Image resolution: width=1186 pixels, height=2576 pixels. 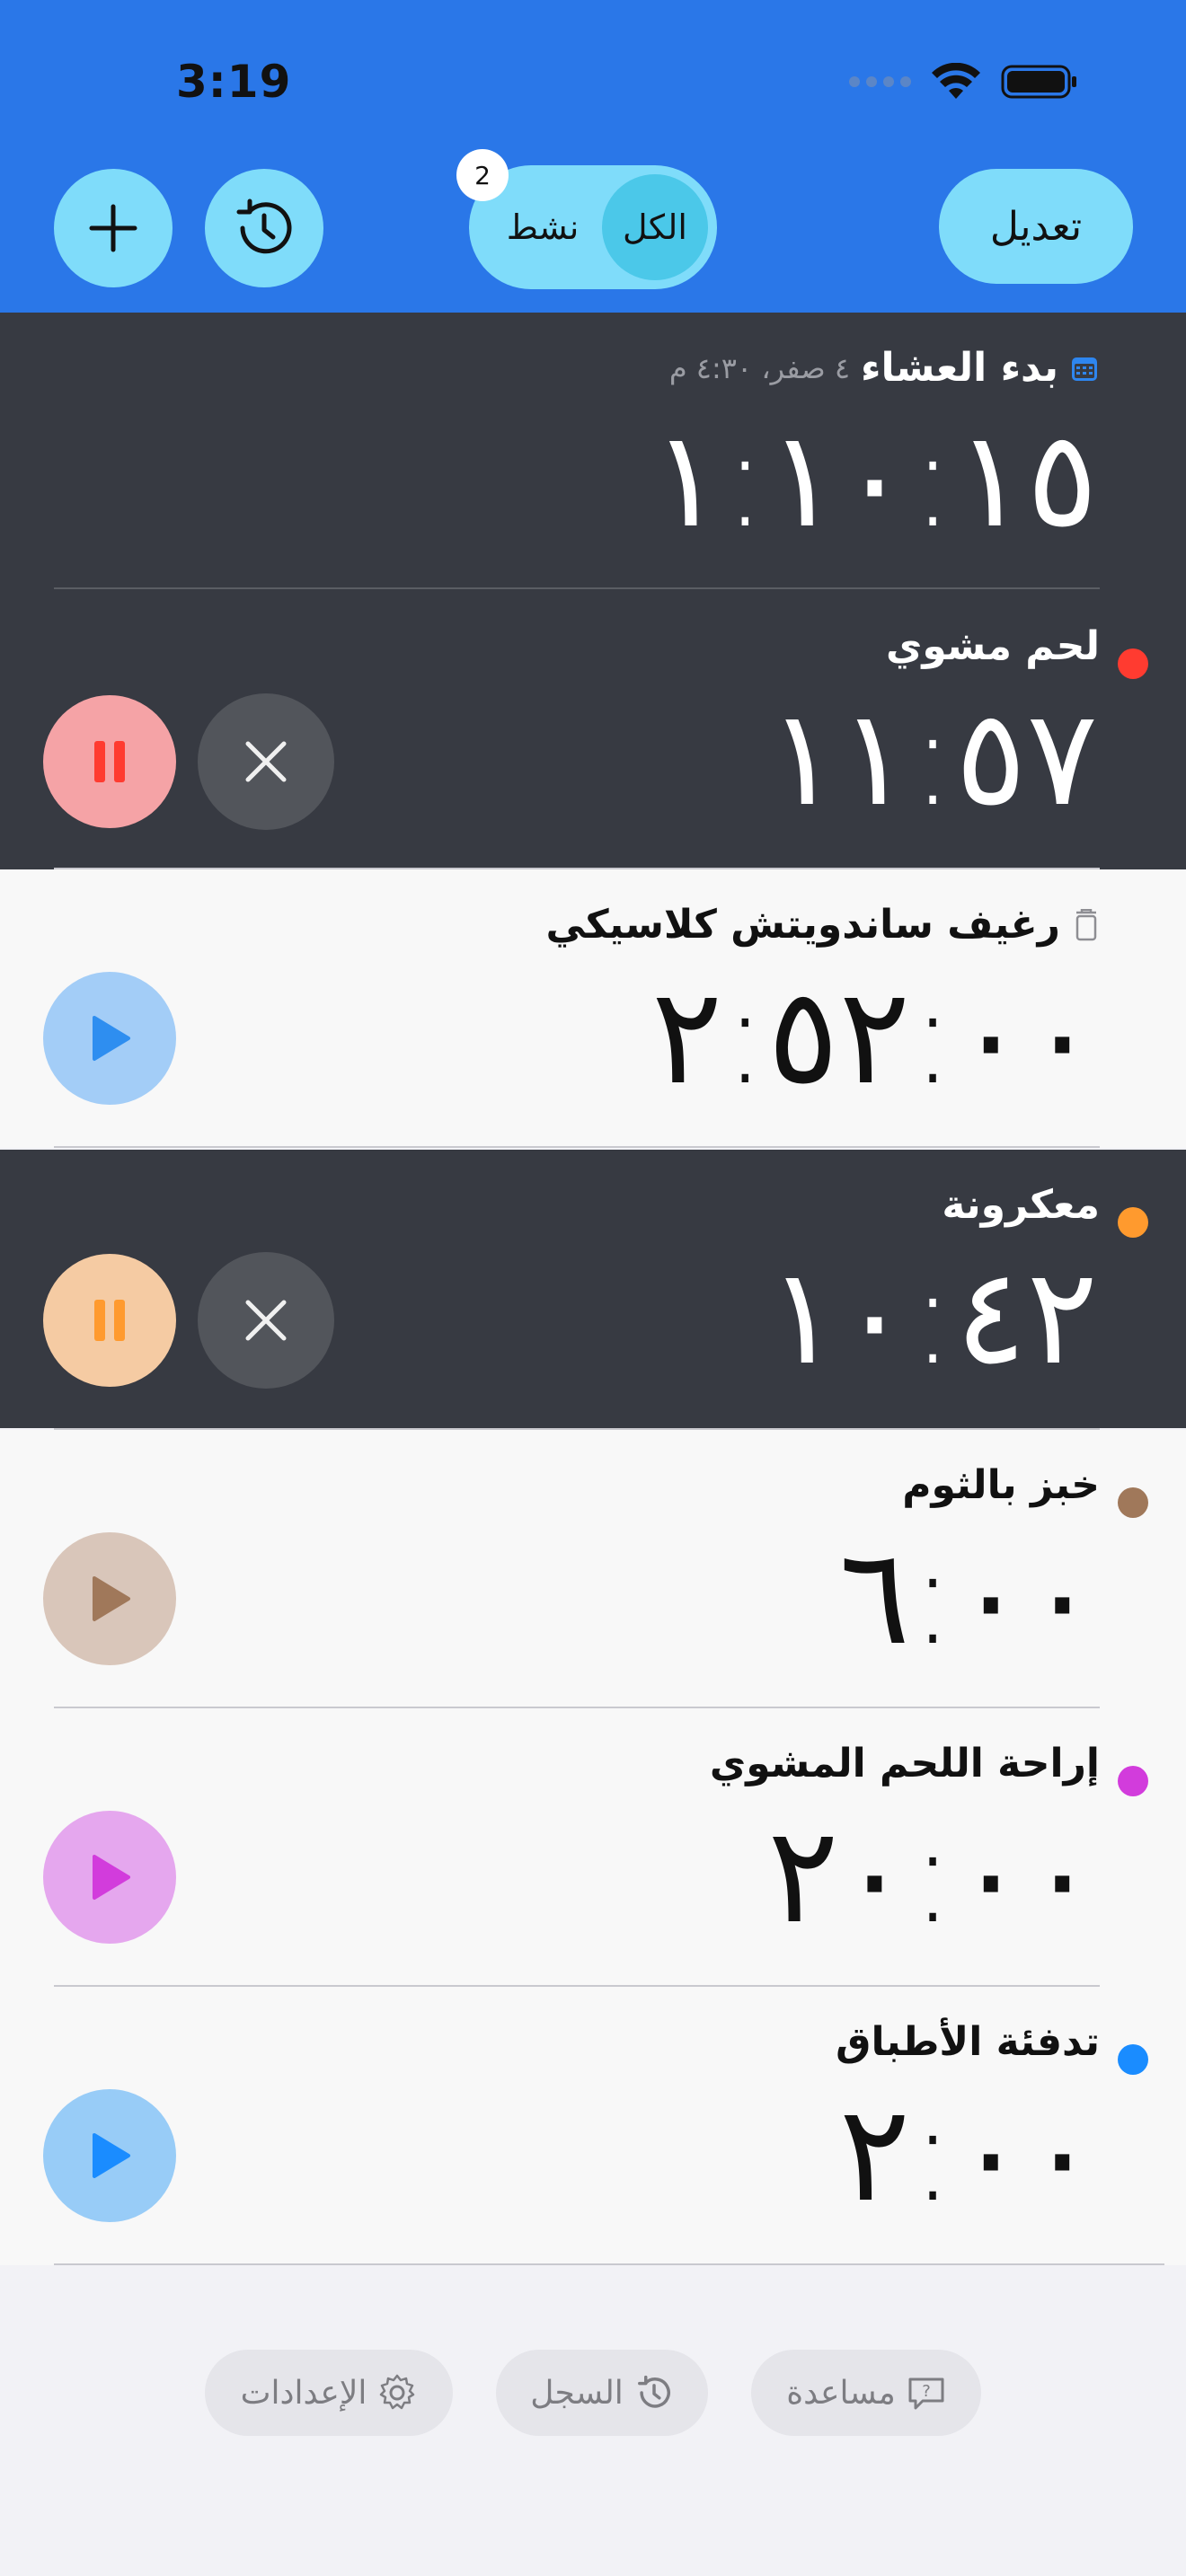 I want to click on timer-title: خبز بالثوم, so click(x=1001, y=1485).